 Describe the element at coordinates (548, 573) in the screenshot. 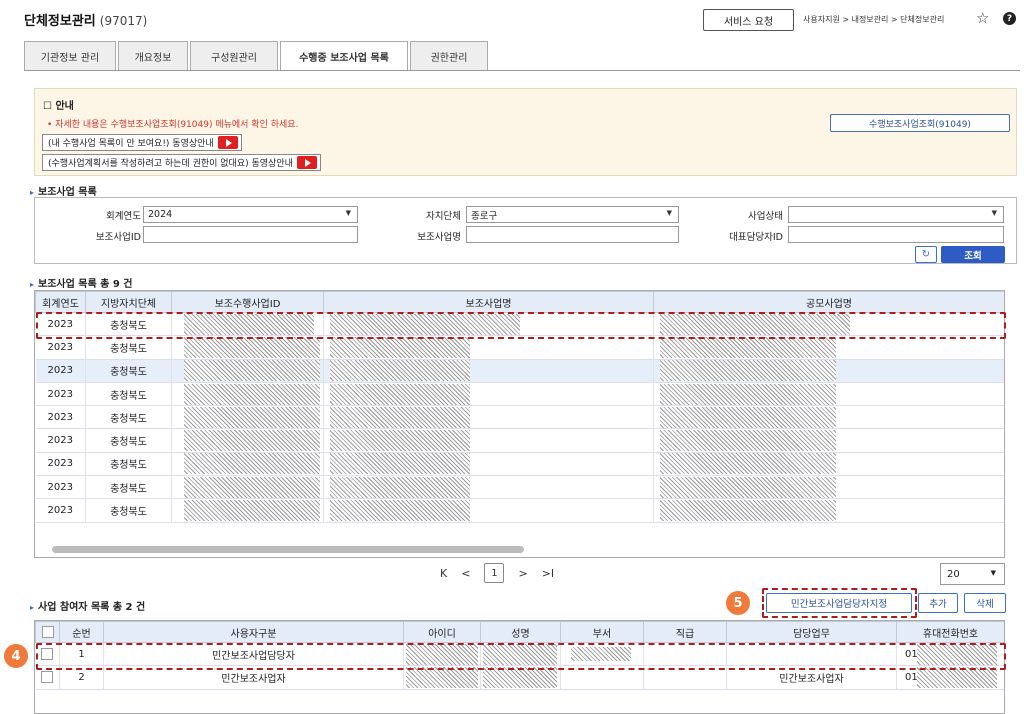

I see `last-page-icon: >I` at that location.